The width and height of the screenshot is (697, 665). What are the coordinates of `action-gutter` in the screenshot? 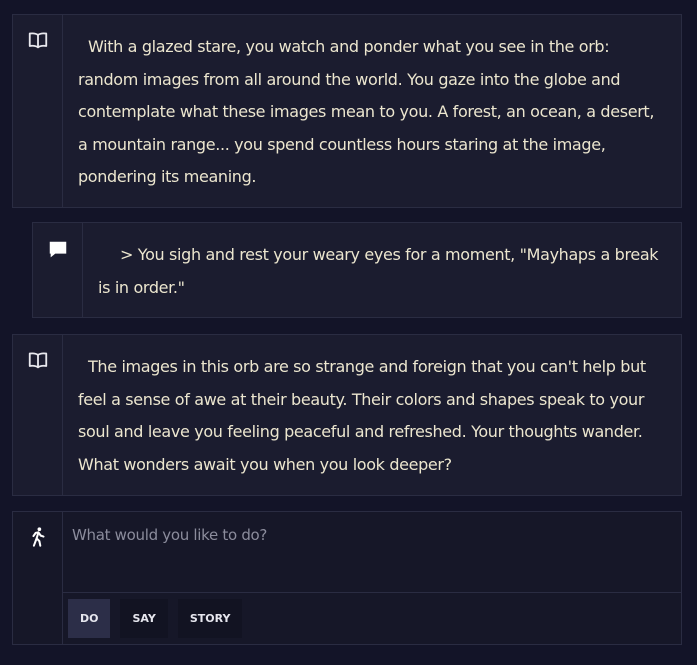 It's located at (58, 270).